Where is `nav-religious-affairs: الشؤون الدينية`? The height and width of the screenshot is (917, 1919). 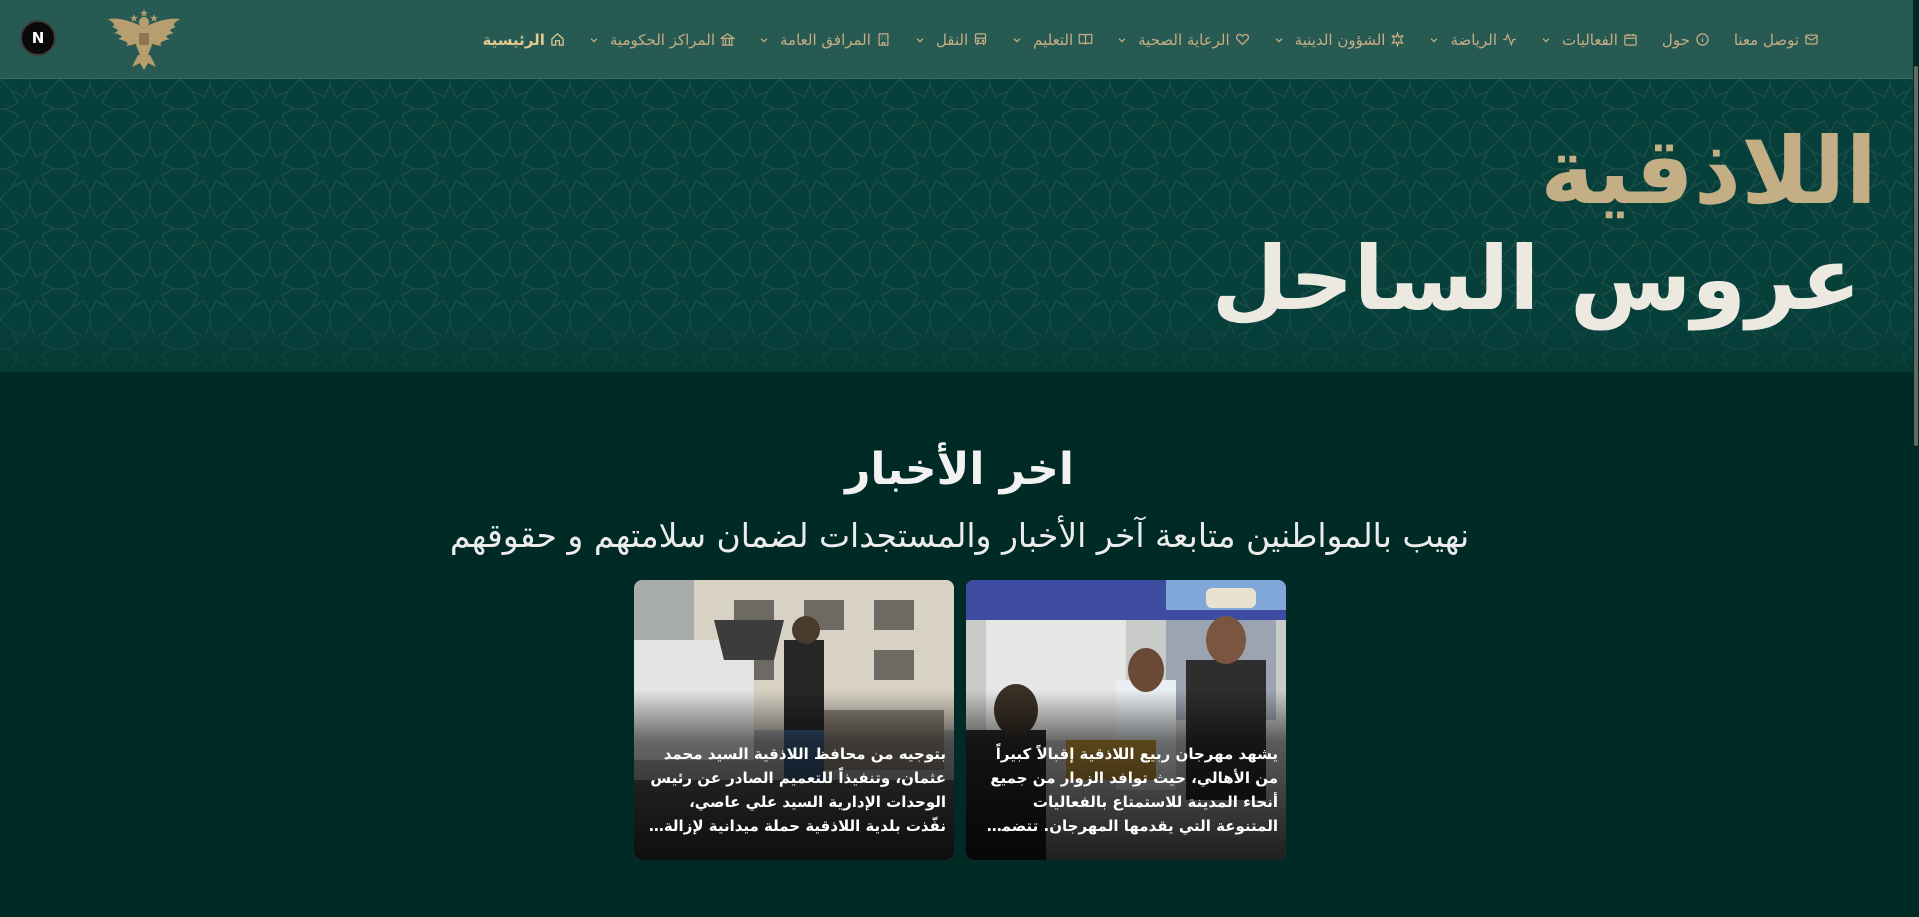 nav-religious-affairs: الشؤون الدينية is located at coordinates (1340, 40).